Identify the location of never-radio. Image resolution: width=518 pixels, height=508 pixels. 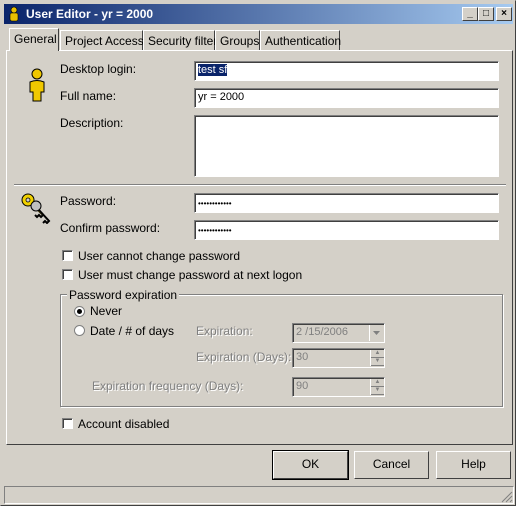
(79, 311).